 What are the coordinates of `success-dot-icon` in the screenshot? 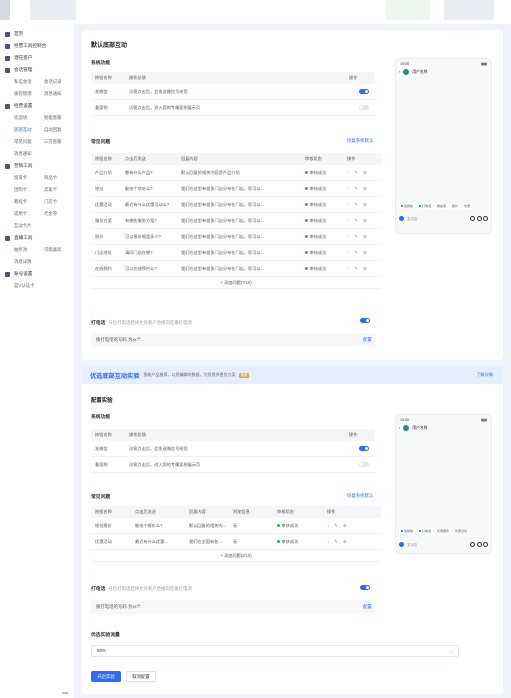 It's located at (306, 220).